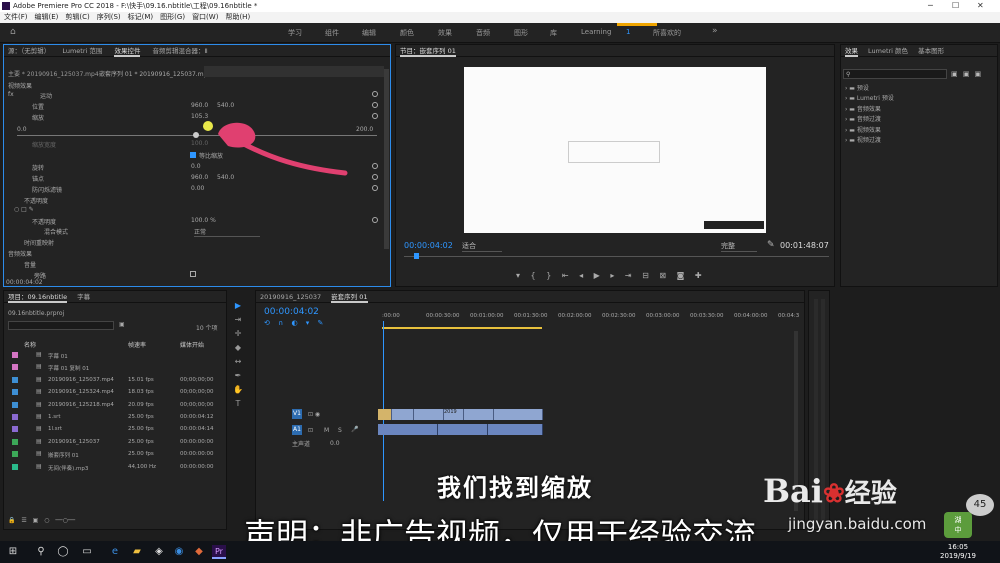 Image resolution: width=1000 pixels, height=563 pixels. What do you see at coordinates (199, 552) in the screenshot?
I see `app-icon-3: ◆` at bounding box center [199, 552].